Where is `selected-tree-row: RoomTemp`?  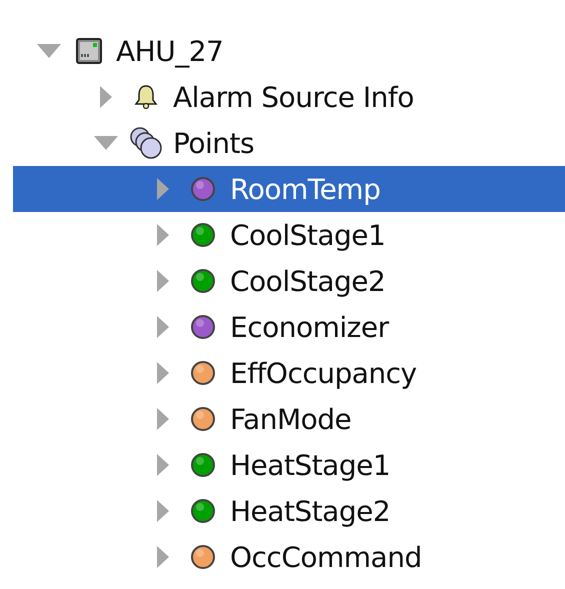
selected-tree-row: RoomTemp is located at coordinates (289, 189).